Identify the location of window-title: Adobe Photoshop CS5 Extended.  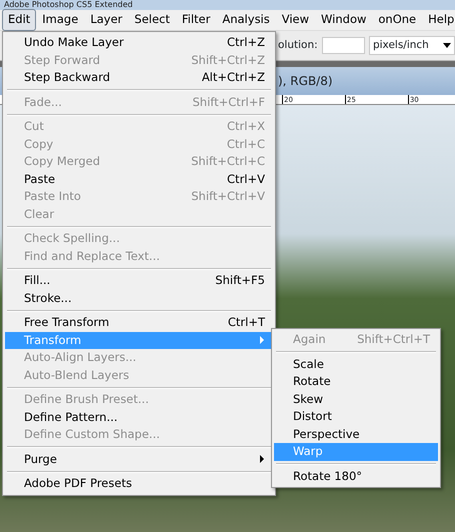
(227, 5).